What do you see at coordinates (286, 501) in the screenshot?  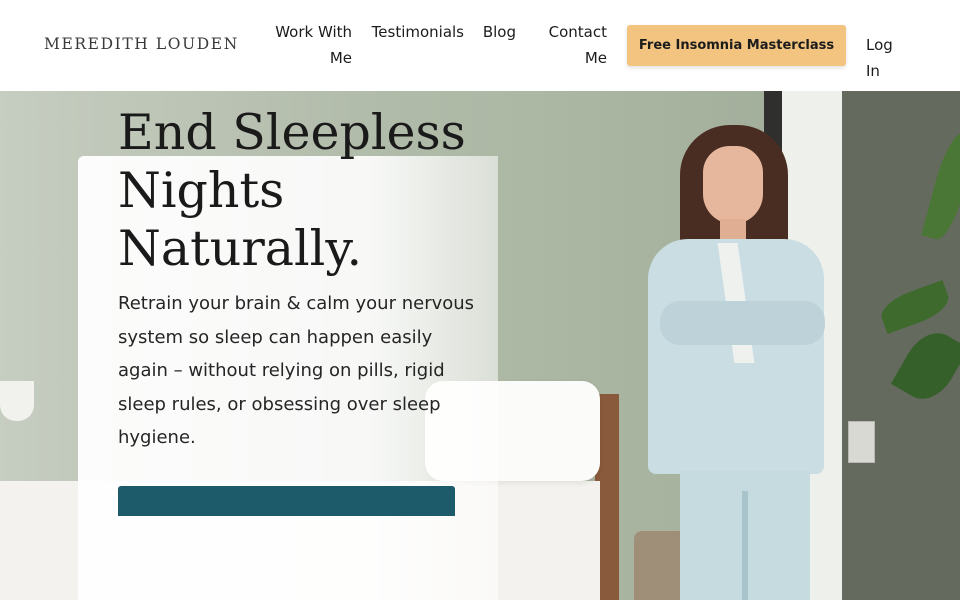 I see `hero-cta-button` at bounding box center [286, 501].